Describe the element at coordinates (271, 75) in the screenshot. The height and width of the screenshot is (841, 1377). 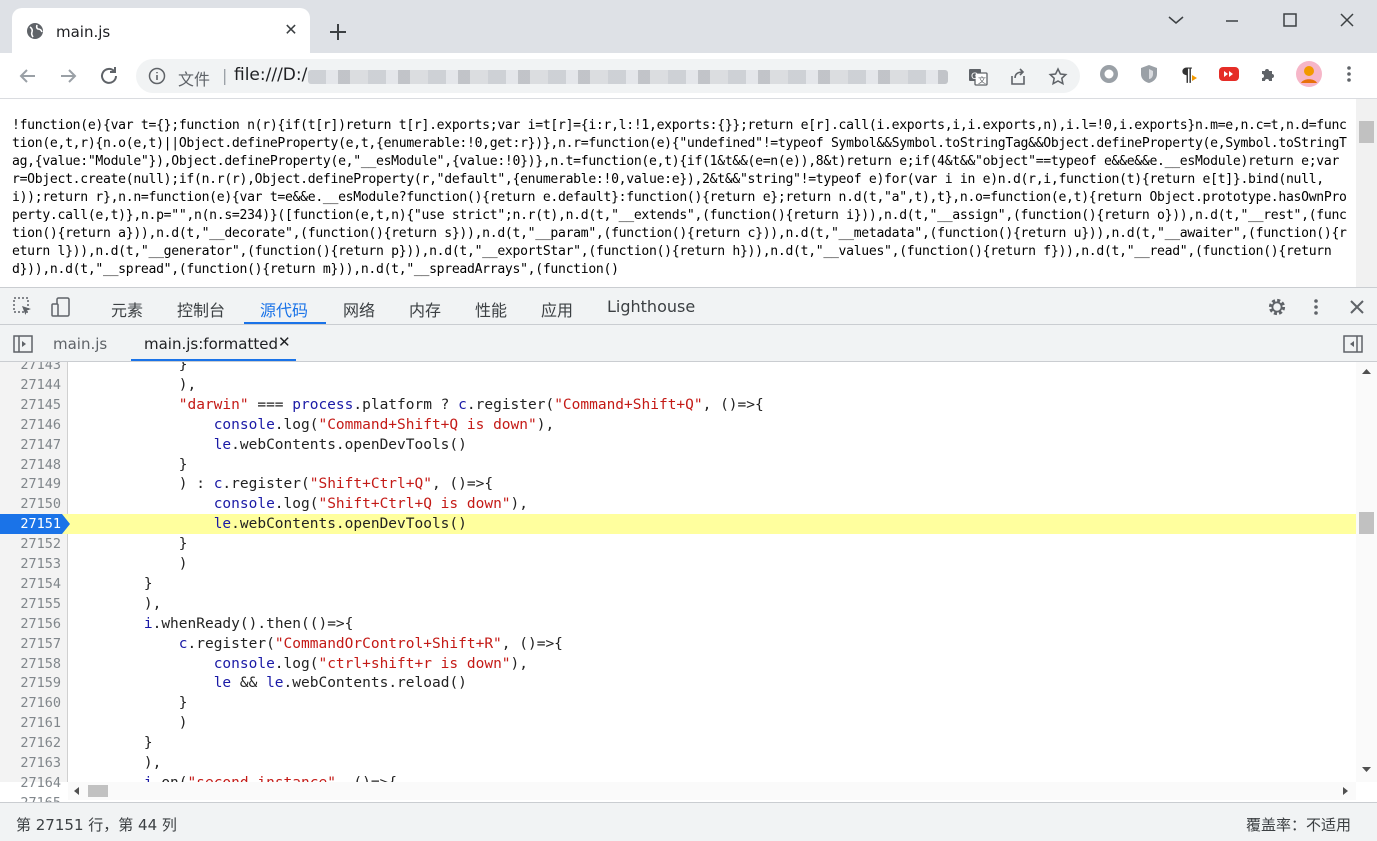
I see `url-text: file:///D:/` at that location.